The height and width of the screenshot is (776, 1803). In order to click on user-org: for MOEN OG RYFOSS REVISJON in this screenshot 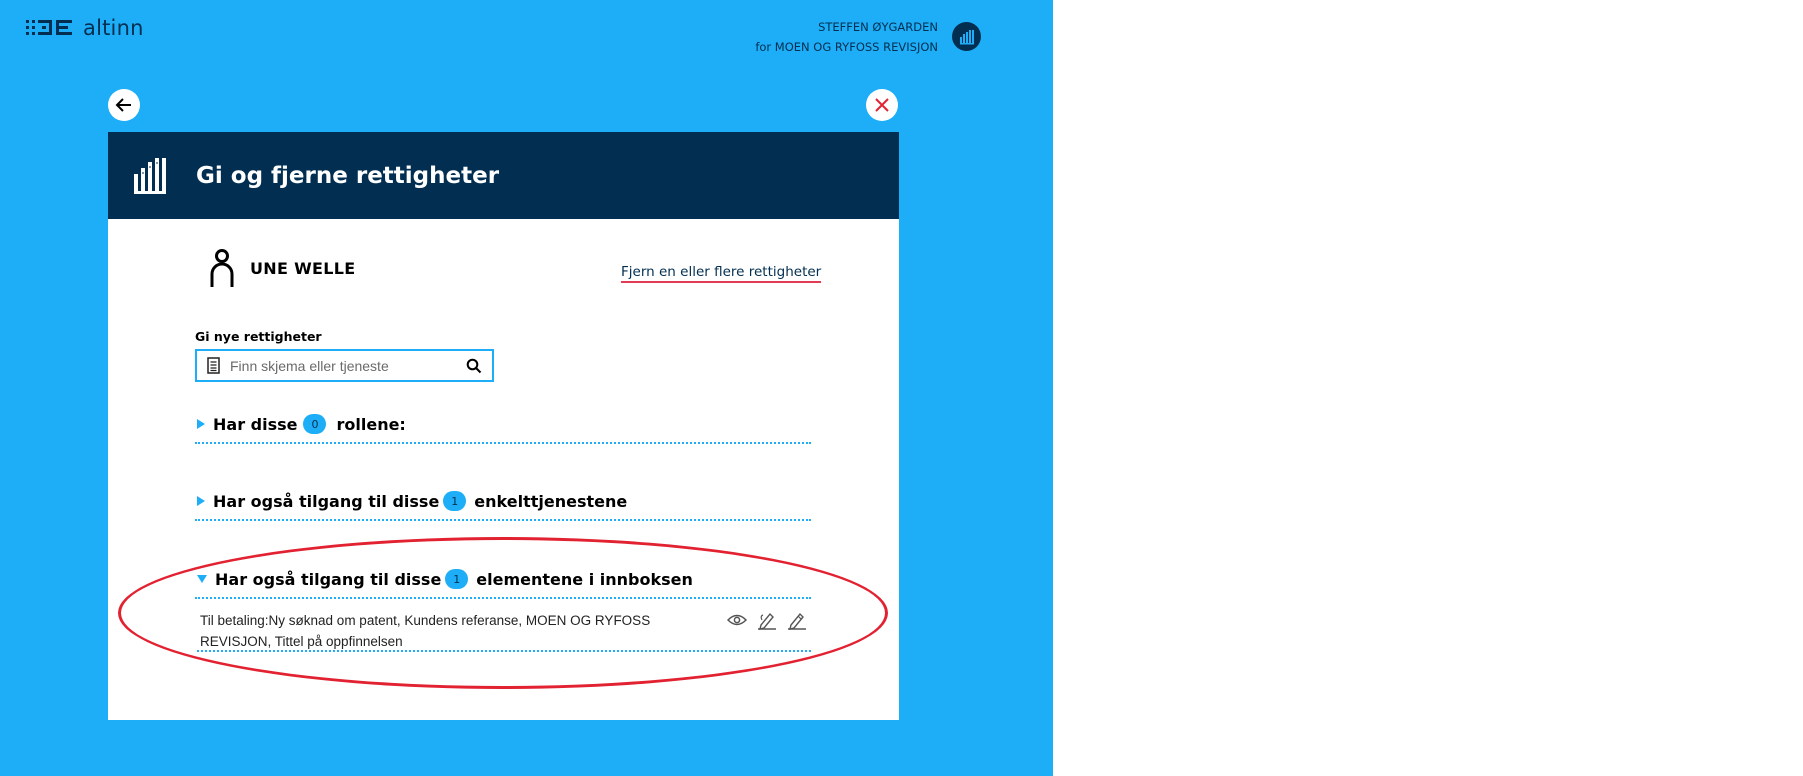, I will do `click(846, 47)`.